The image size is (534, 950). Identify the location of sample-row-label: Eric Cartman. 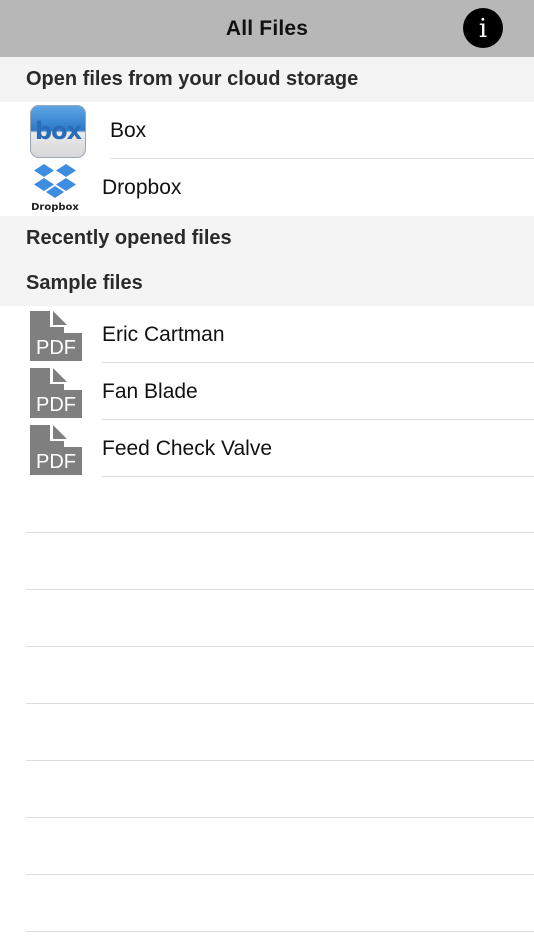
(163, 334).